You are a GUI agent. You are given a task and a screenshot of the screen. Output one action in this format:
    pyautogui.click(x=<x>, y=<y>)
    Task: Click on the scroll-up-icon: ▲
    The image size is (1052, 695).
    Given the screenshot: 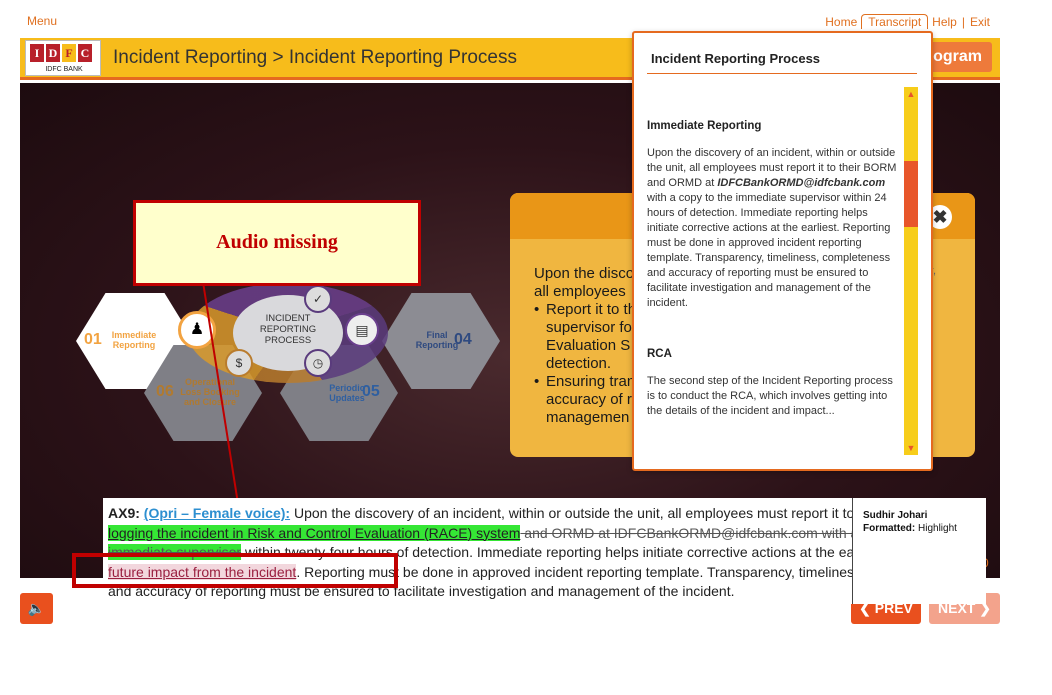 What is the action you would take?
    pyautogui.click(x=911, y=94)
    